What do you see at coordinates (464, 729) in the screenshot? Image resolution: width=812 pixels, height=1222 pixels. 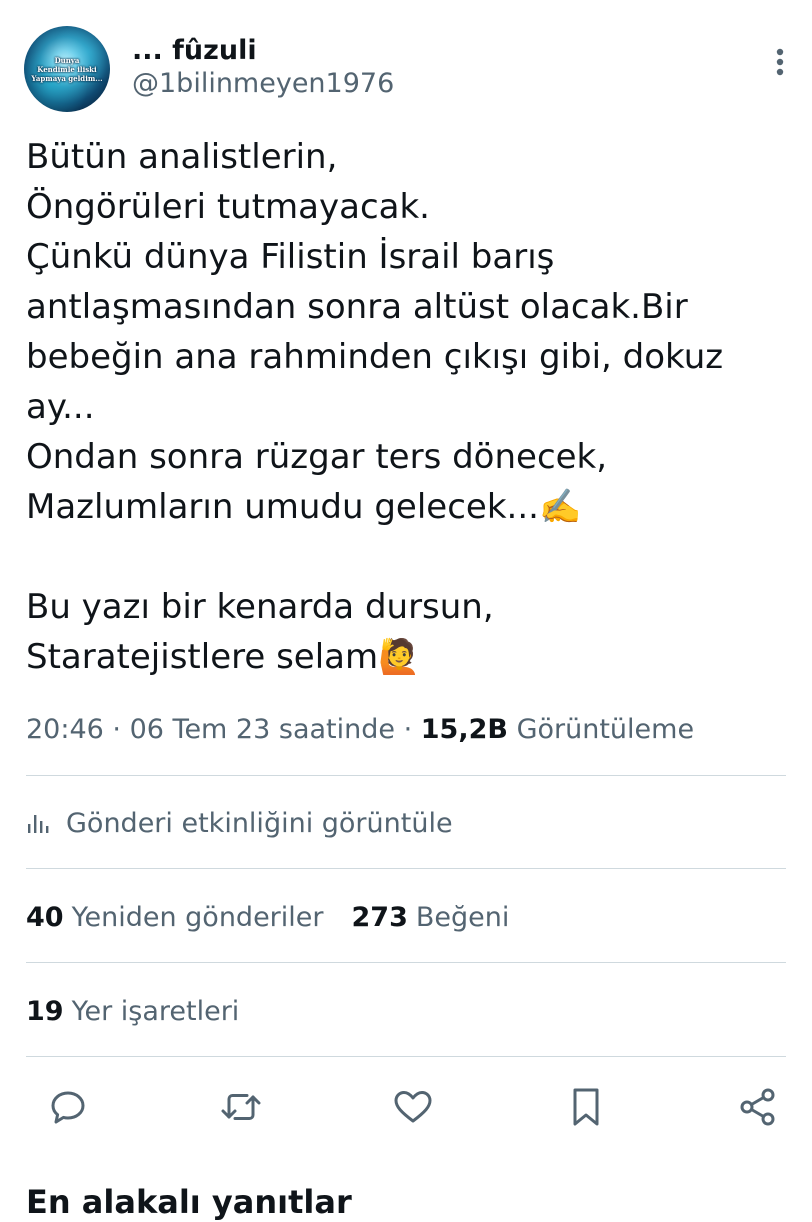 I see `views-count: 15,2B` at bounding box center [464, 729].